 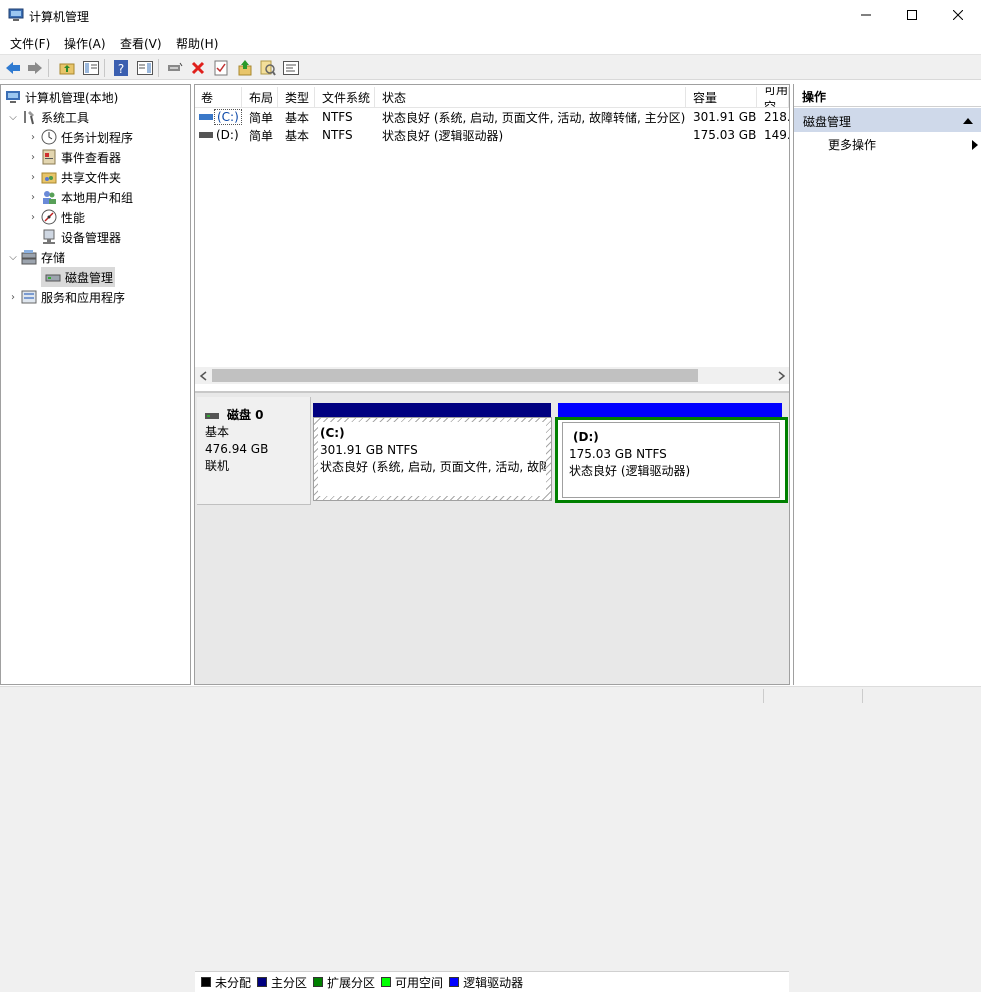 What do you see at coordinates (586, 437) in the screenshot?
I see `partition-label: (D:)` at bounding box center [586, 437].